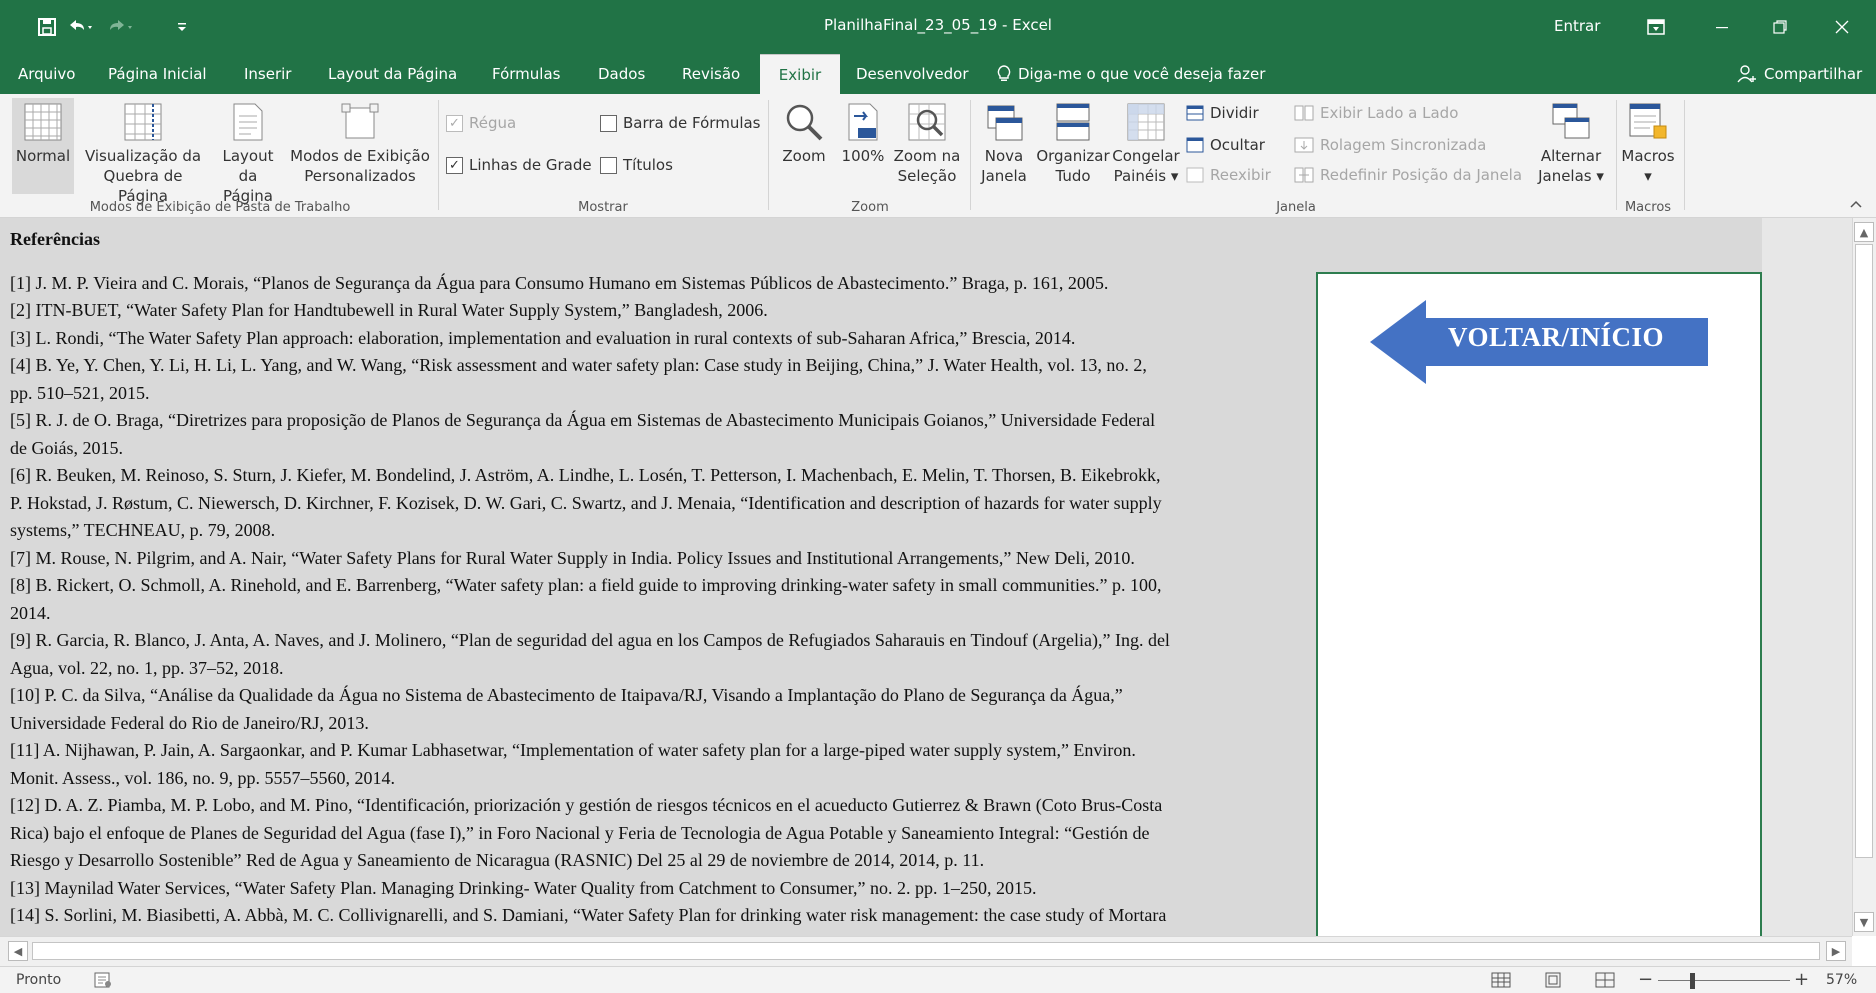 The width and height of the screenshot is (1876, 993). I want to click on hide-icon, so click(1195, 145).